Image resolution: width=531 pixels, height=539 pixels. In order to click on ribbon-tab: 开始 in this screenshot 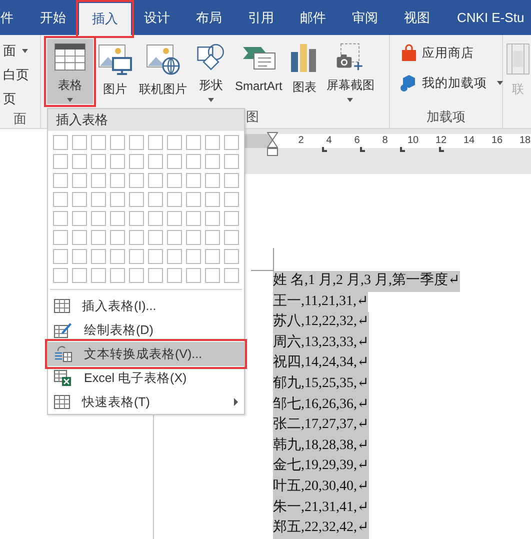, I will do `click(53, 17)`.